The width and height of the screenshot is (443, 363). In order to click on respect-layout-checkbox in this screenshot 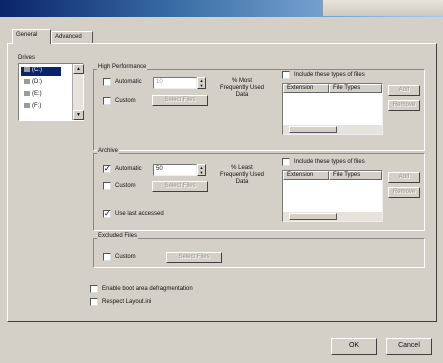, I will do `click(94, 302)`.